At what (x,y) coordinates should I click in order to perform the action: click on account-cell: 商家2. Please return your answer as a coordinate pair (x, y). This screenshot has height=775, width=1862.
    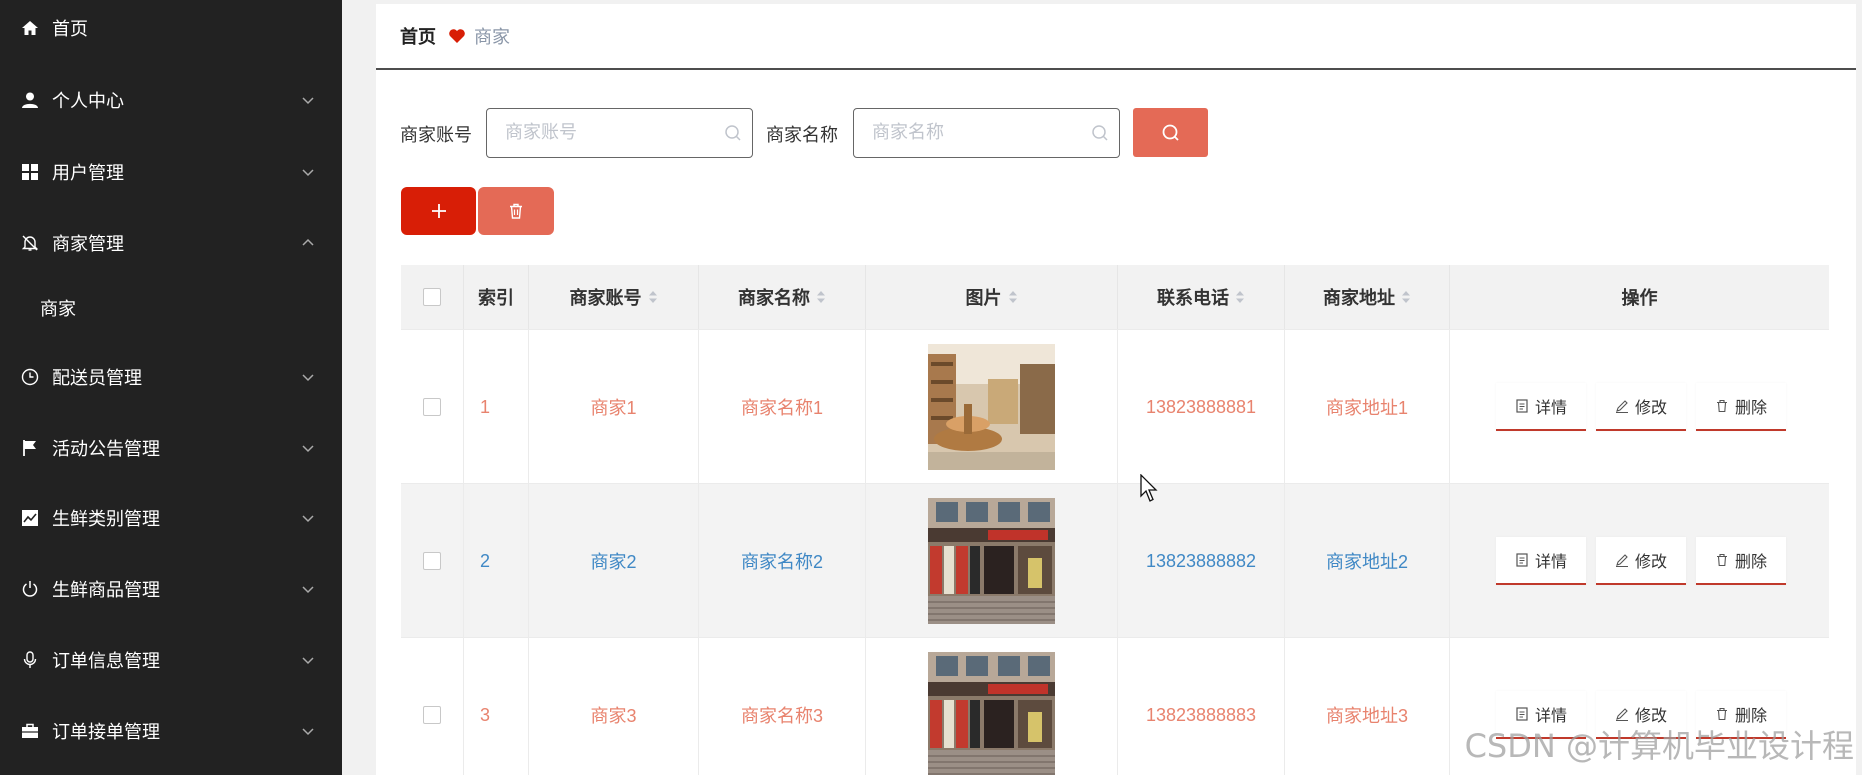
    Looking at the image, I should click on (614, 561).